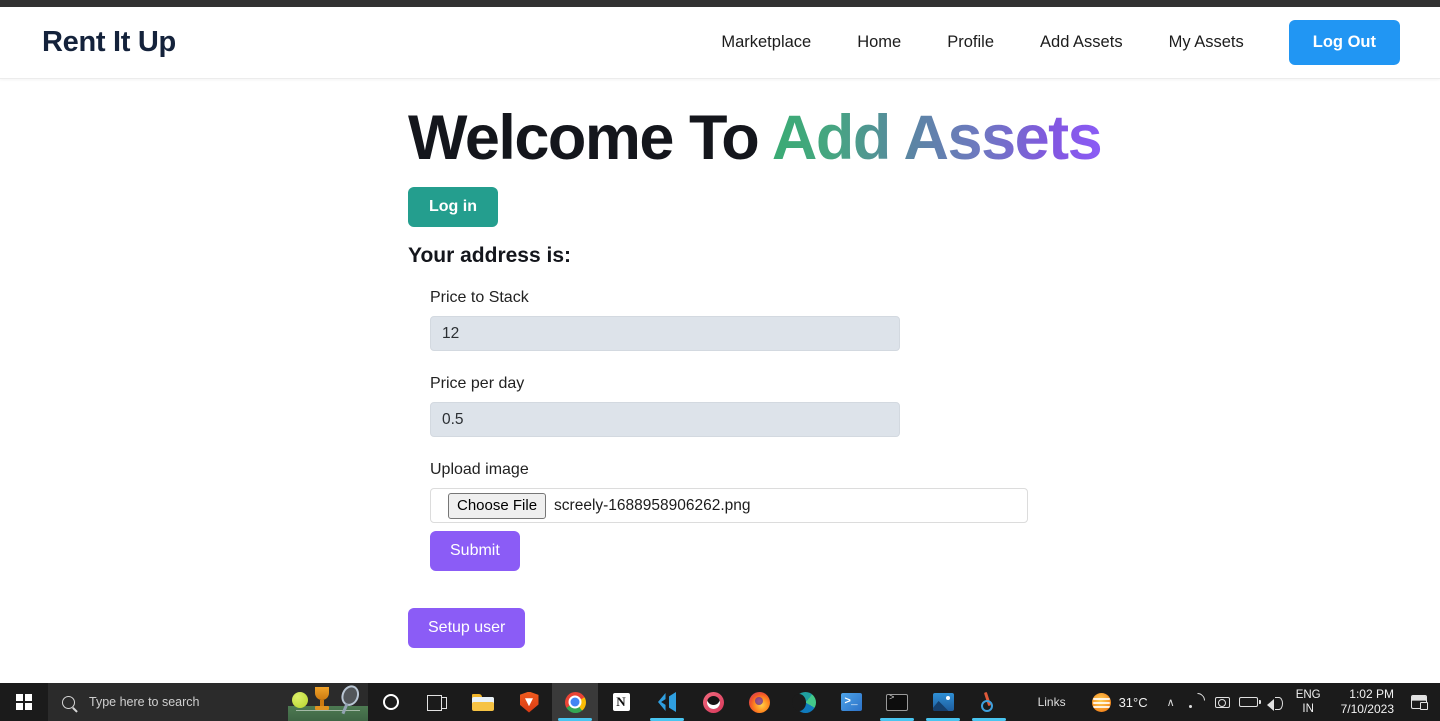  I want to click on brave-icon, so click(529, 702).